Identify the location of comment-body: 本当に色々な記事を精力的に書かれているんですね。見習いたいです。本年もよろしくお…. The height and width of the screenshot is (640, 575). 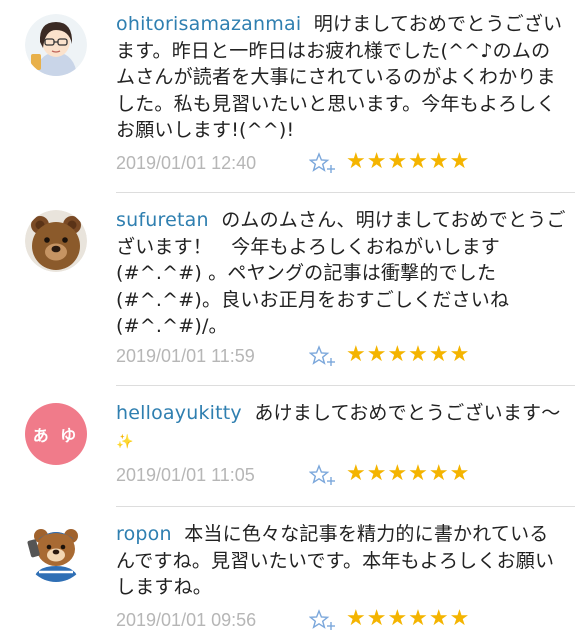
(335, 560).